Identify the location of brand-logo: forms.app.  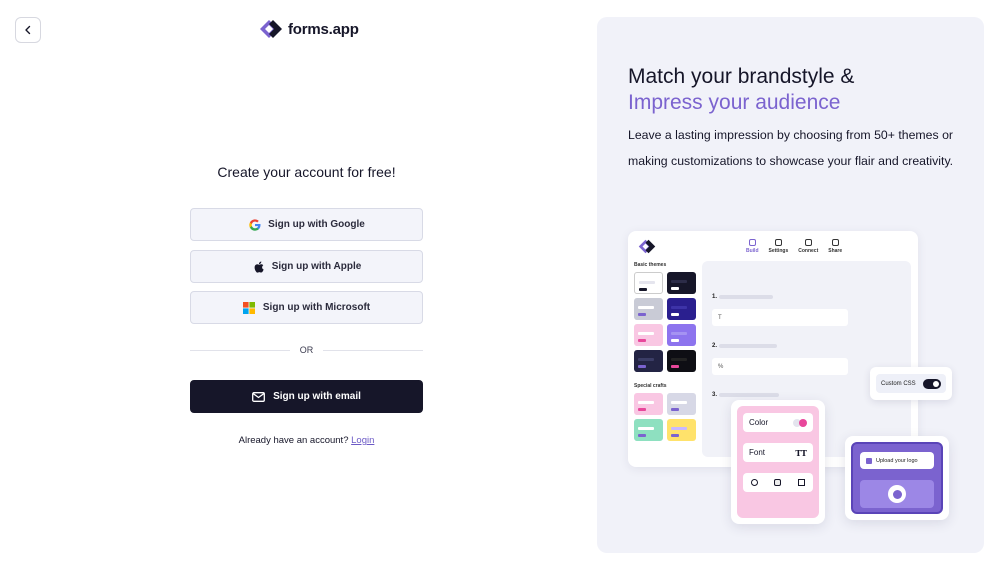
(309, 29).